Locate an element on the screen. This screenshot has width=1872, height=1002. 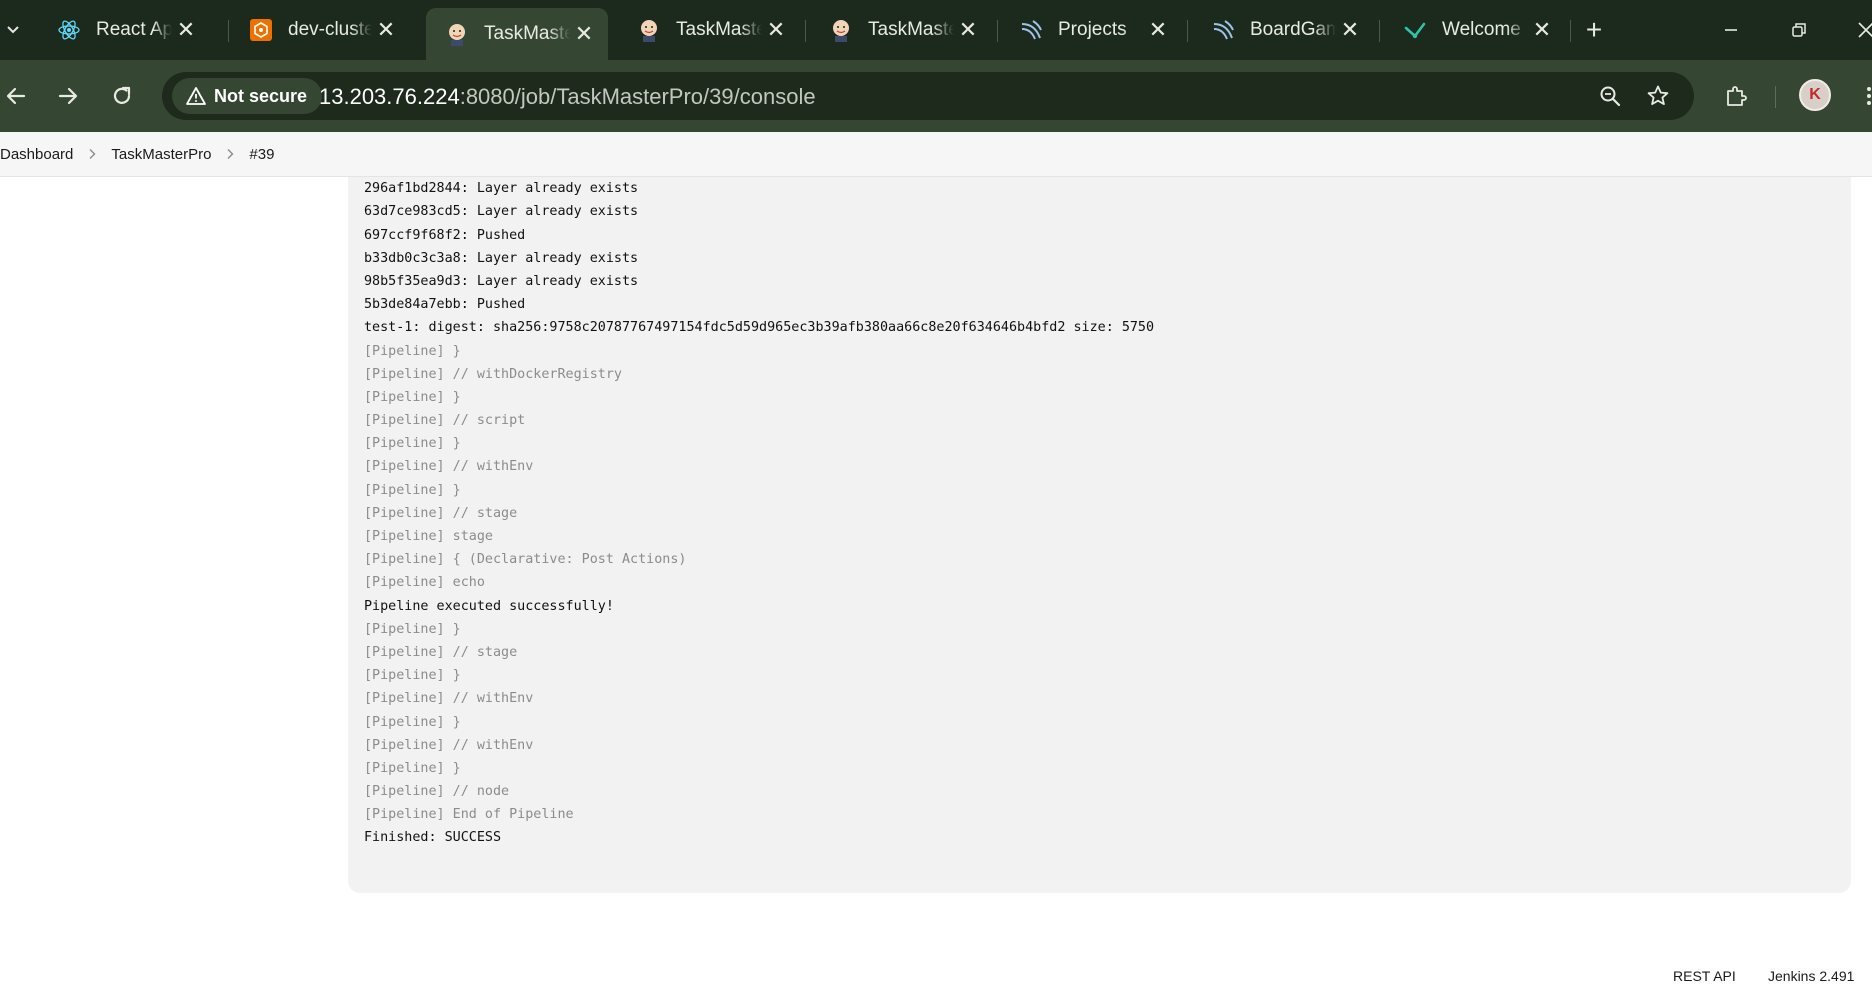
restore-window-icon is located at coordinates (1799, 30).